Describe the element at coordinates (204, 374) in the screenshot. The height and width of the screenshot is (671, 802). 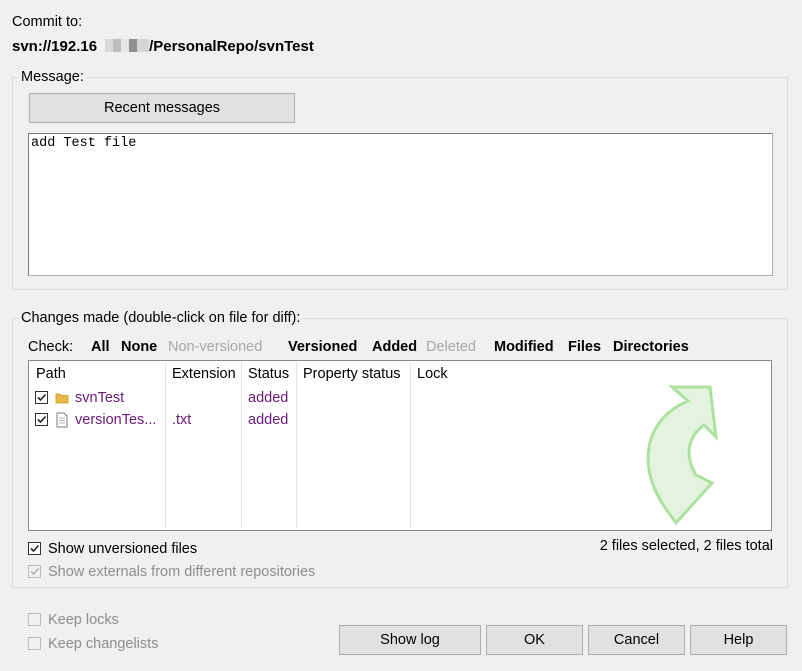
I see `column-header-extension: Extension` at that location.